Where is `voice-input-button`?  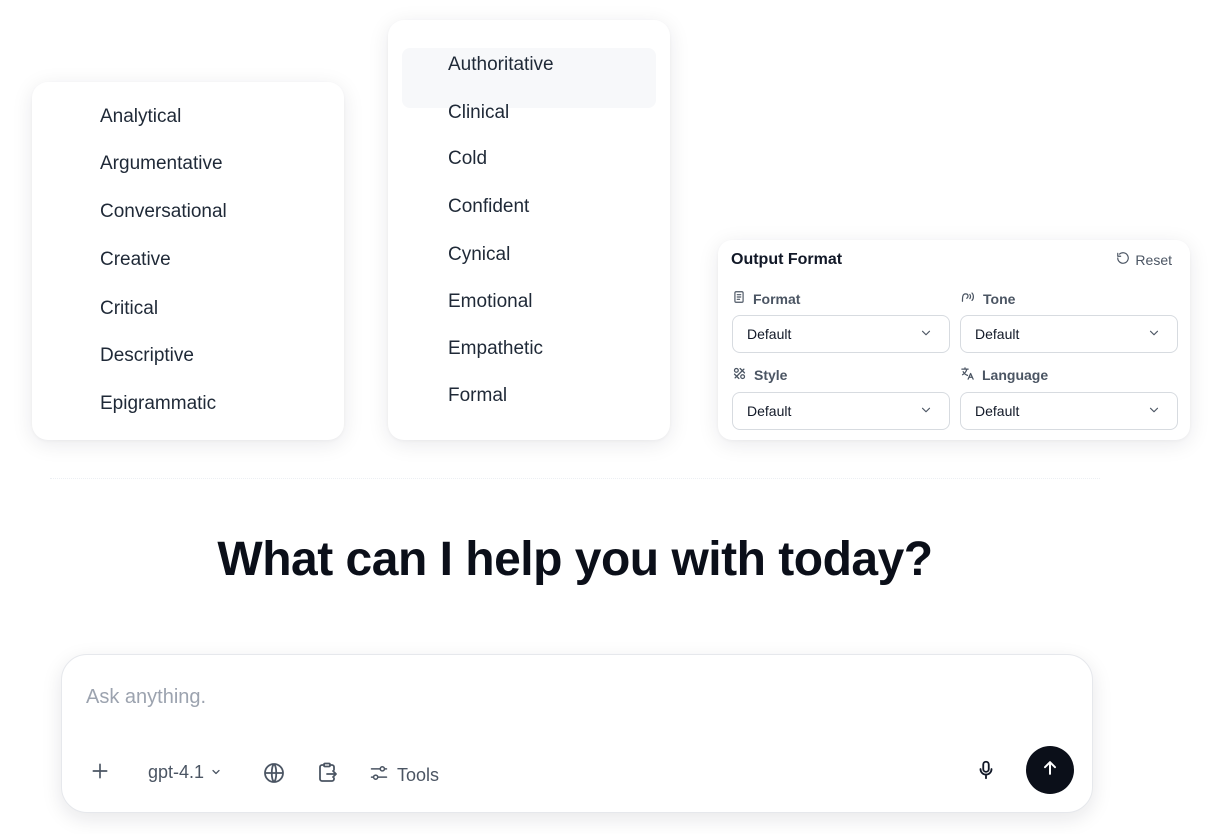 voice-input-button is located at coordinates (986, 772).